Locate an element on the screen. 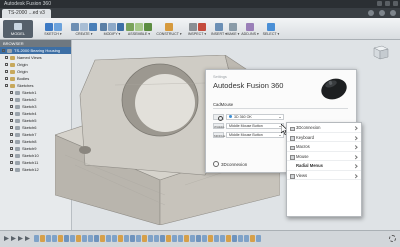 The image size is (400, 247). user-icon is located at coordinates (382, 13).